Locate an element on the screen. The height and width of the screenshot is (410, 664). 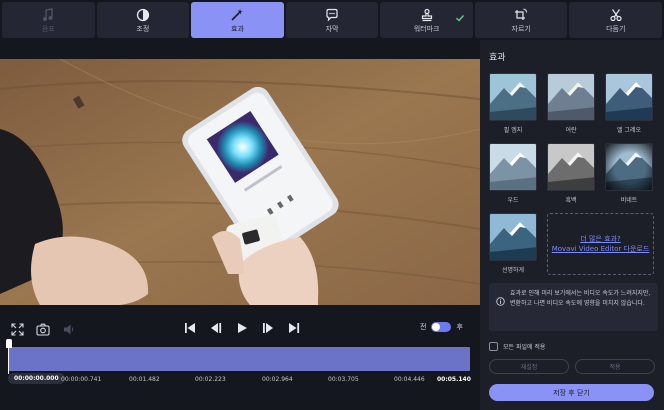
crop-rotate-icon is located at coordinates (521, 15).